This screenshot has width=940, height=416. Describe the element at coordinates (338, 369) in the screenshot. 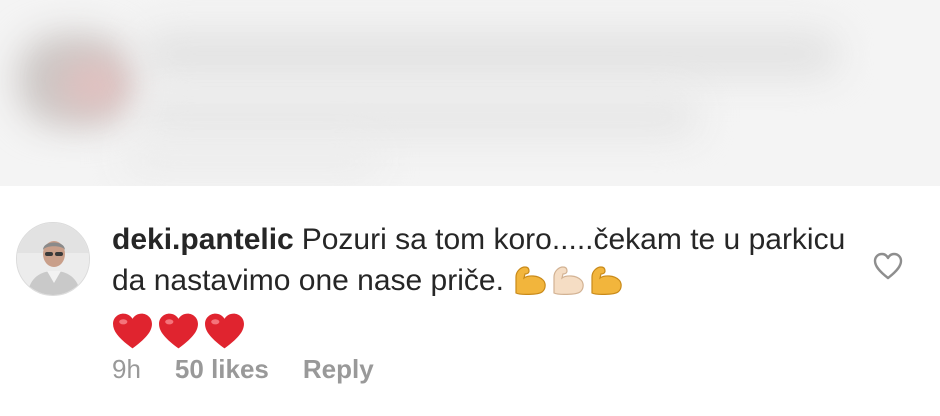

I see `reply-button: Reply` at that location.